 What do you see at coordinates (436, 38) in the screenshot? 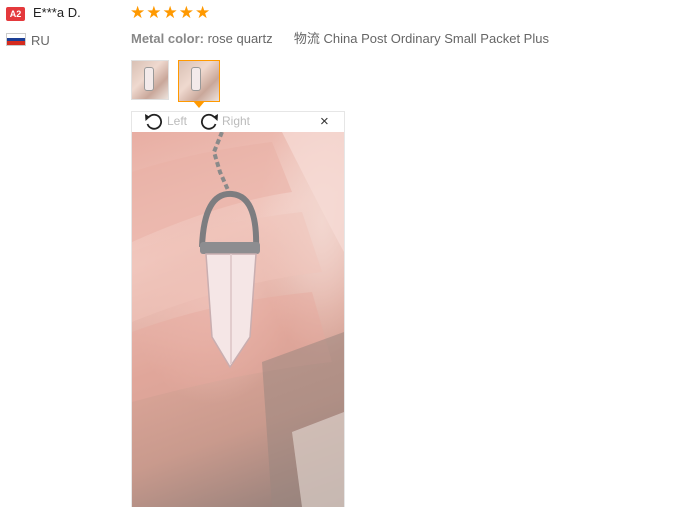
I see `shipping-value: China Post Ordinary Small Packet Plus` at bounding box center [436, 38].